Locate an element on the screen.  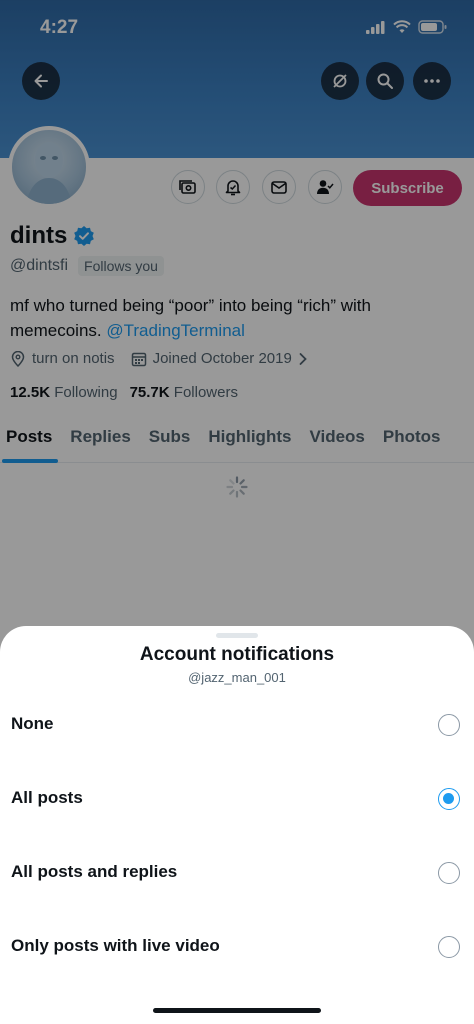
option-label: All posts is located at coordinates (47, 797).